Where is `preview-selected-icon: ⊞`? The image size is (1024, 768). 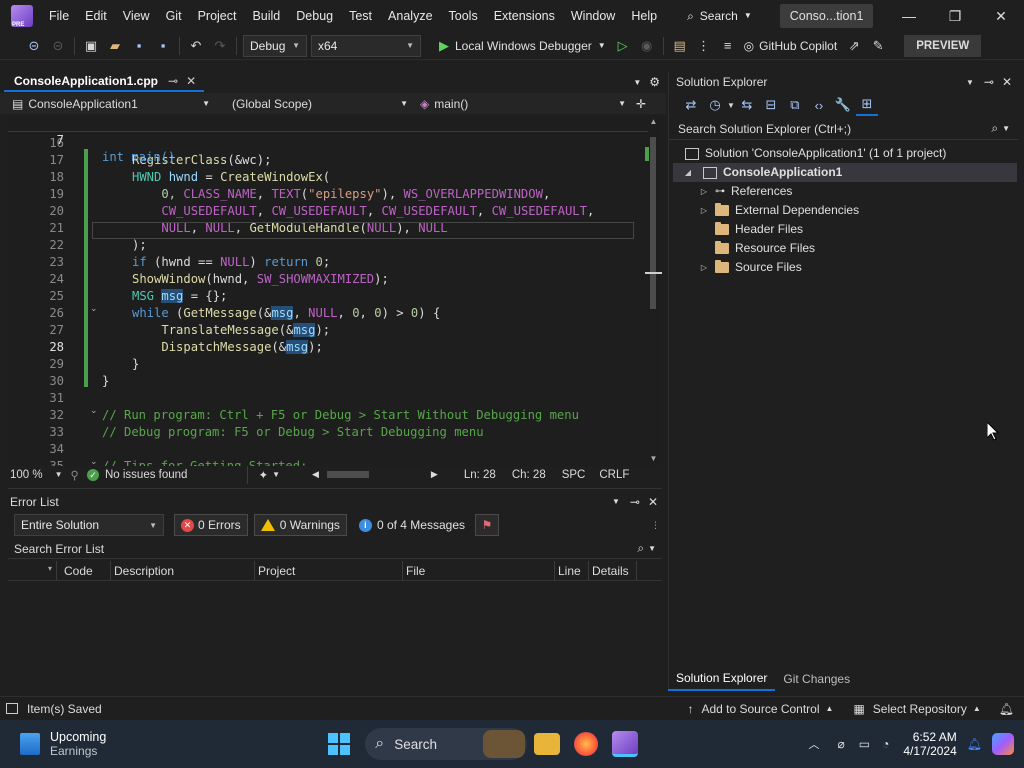 preview-selected-icon: ⊞ is located at coordinates (866, 105).